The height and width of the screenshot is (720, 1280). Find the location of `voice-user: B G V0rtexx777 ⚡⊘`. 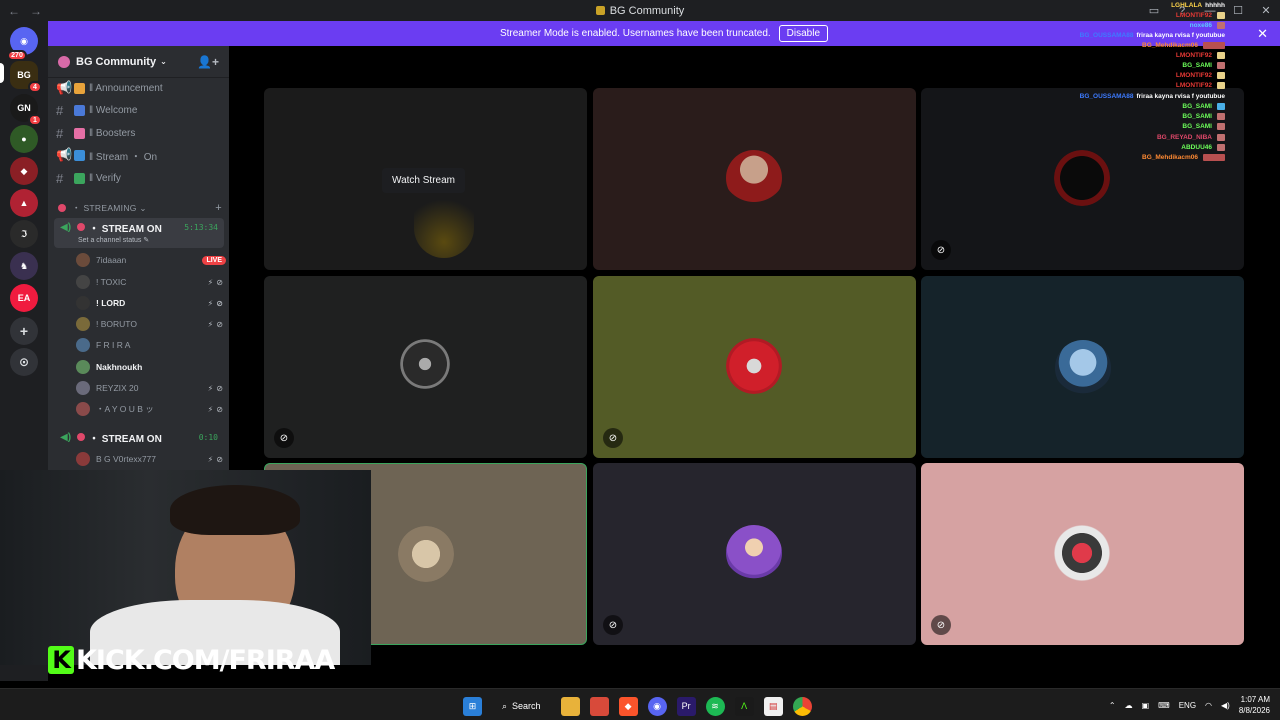

voice-user: B G V0rtexx777 ⚡⊘ is located at coordinates (151, 459).